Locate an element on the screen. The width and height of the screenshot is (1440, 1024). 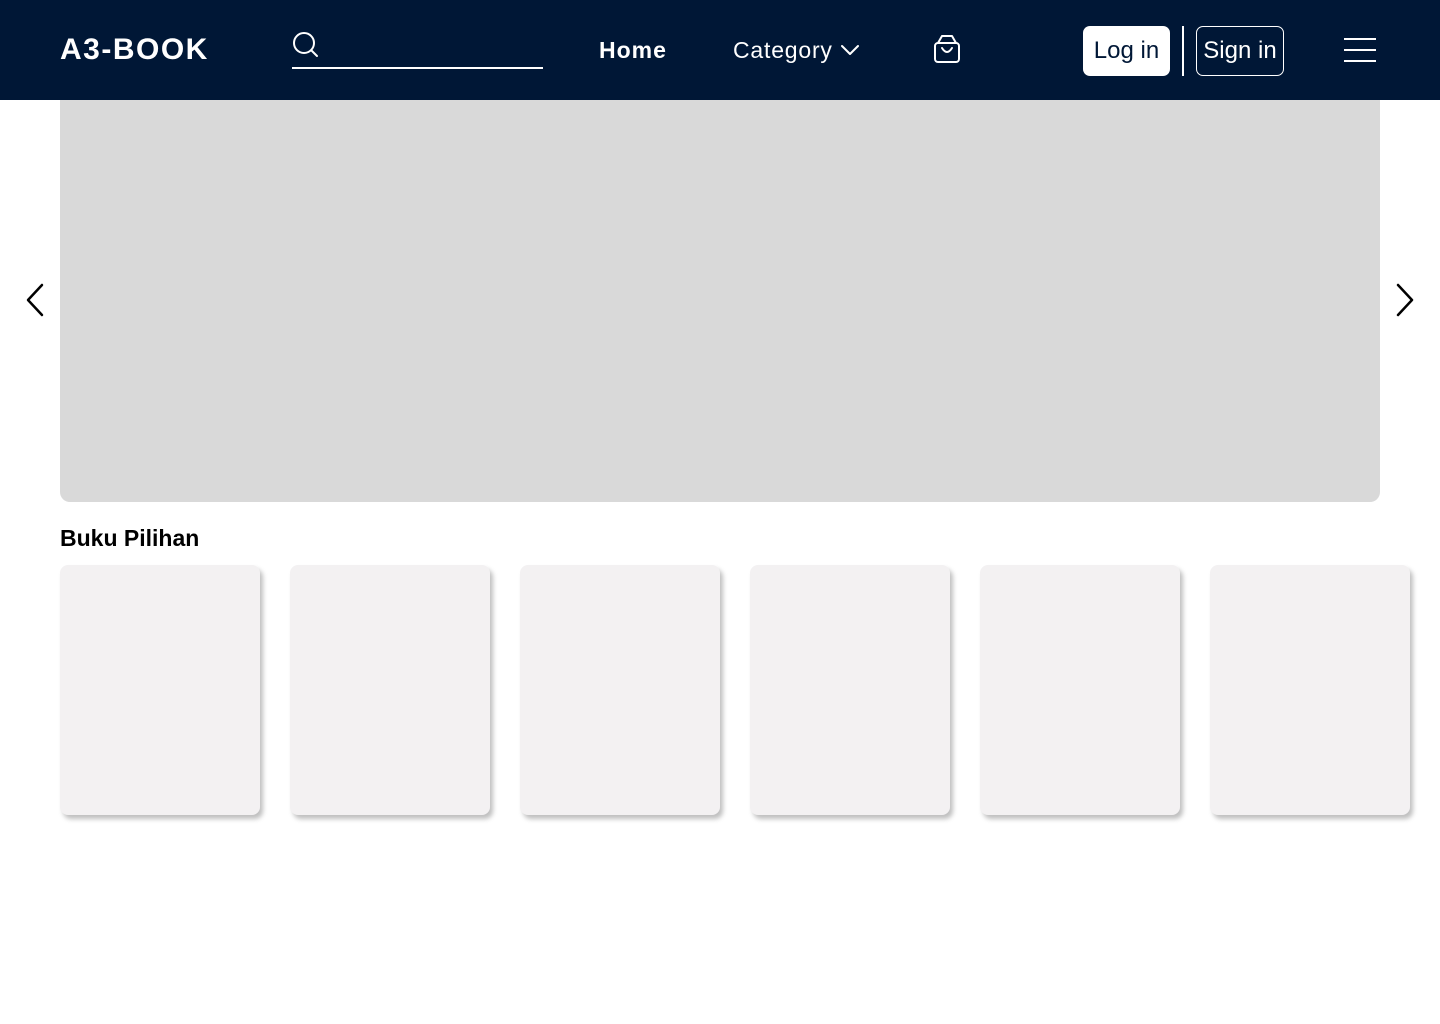
search-bar is located at coordinates (417, 48).